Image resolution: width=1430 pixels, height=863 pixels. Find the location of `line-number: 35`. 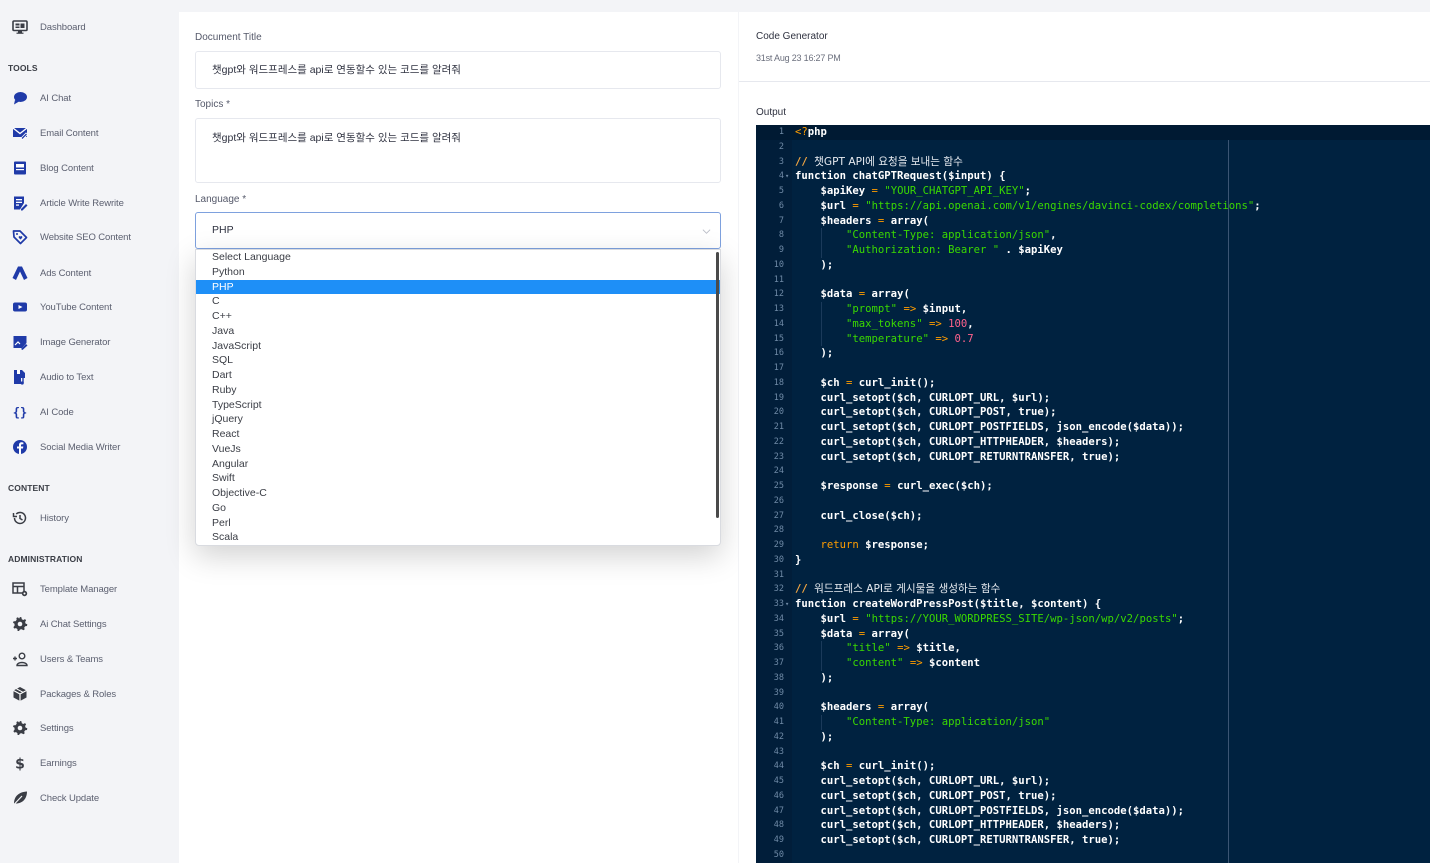

line-number: 35 is located at coordinates (778, 633).